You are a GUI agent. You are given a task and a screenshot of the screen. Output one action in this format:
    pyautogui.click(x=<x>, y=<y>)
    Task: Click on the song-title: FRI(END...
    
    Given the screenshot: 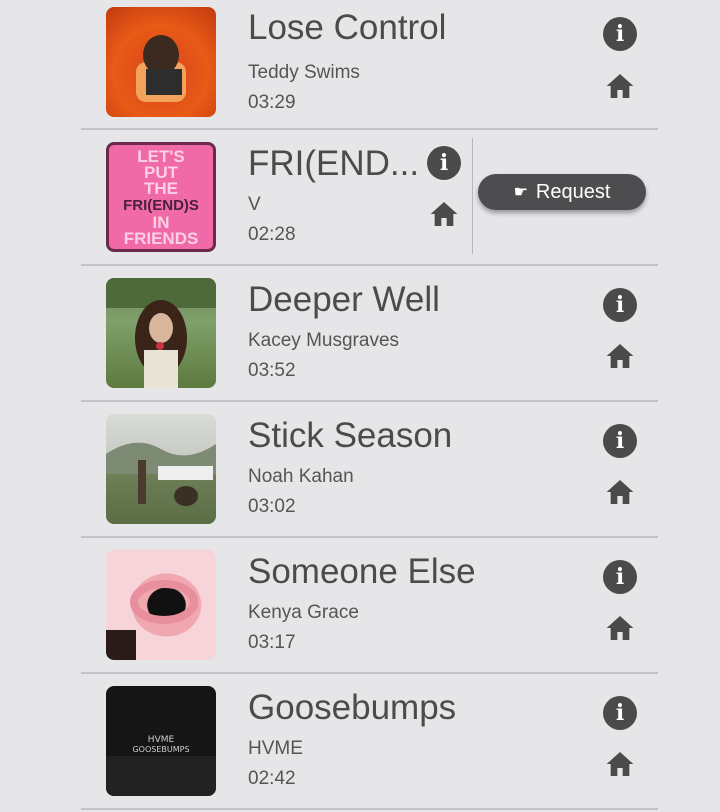 What is the action you would take?
    pyautogui.click(x=334, y=163)
    